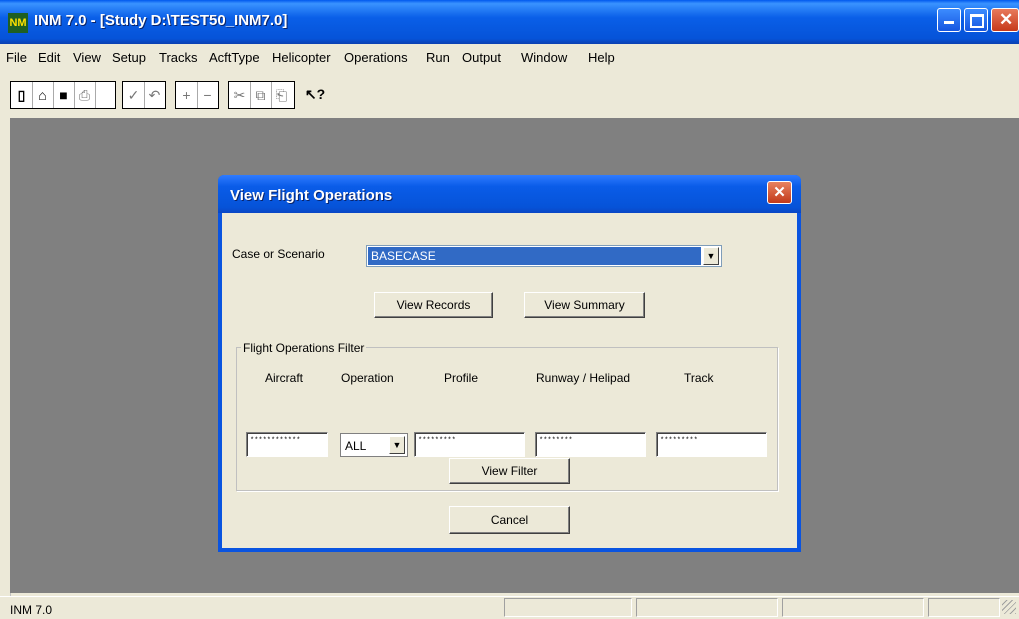 The width and height of the screenshot is (1019, 619). I want to click on runway-helipad-header: Runway / Helipad, so click(583, 378).